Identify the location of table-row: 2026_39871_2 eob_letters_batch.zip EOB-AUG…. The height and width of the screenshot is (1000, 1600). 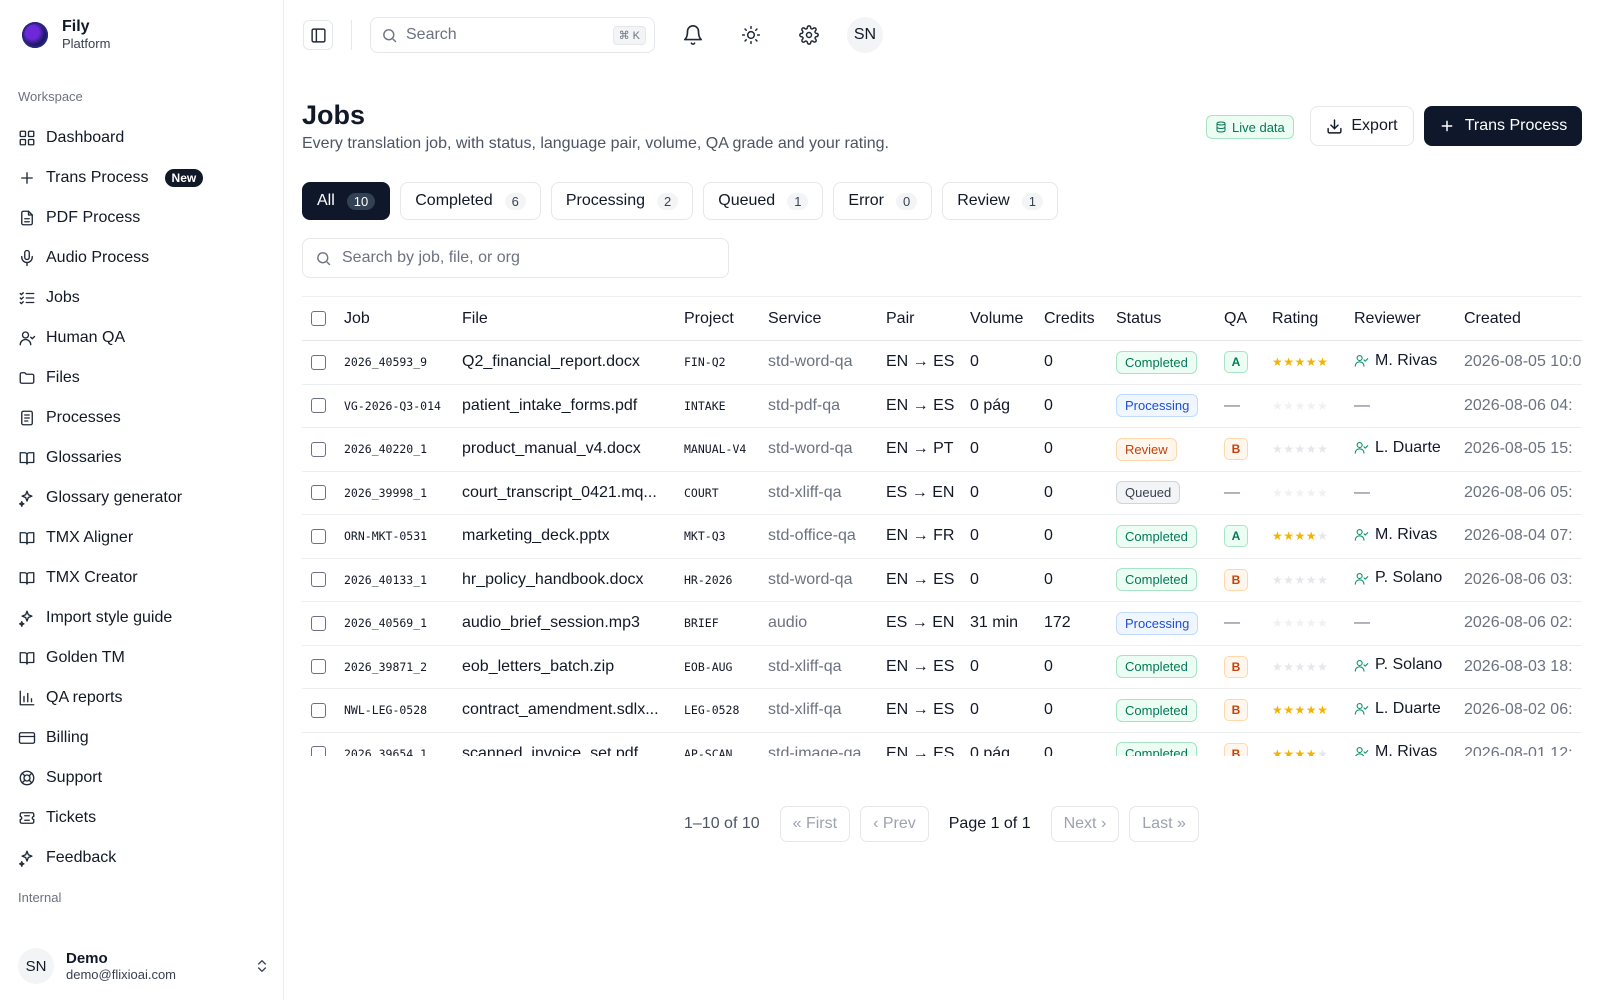
(942, 667).